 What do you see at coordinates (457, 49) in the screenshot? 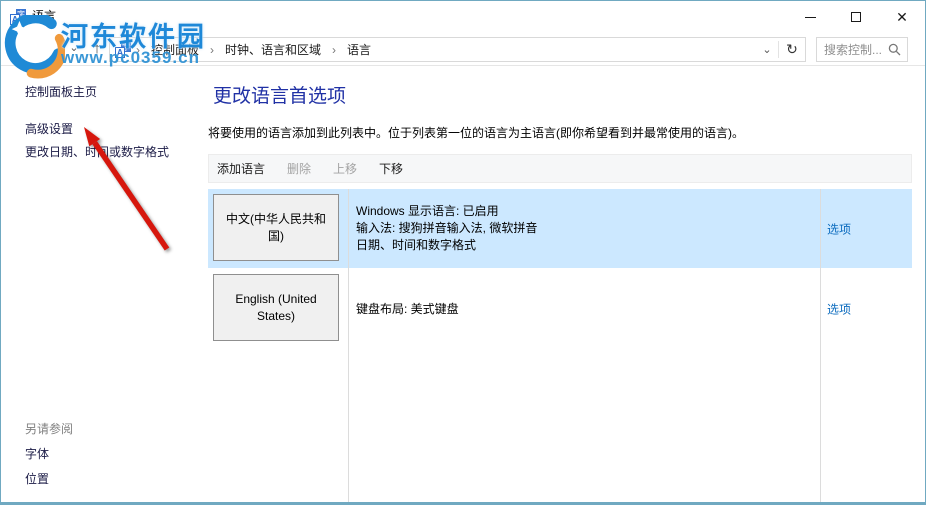
I see `address-bar: 字 A › 控制面板 › 时钟、语言和区域 › 语言 ⌄ ↻` at bounding box center [457, 49].